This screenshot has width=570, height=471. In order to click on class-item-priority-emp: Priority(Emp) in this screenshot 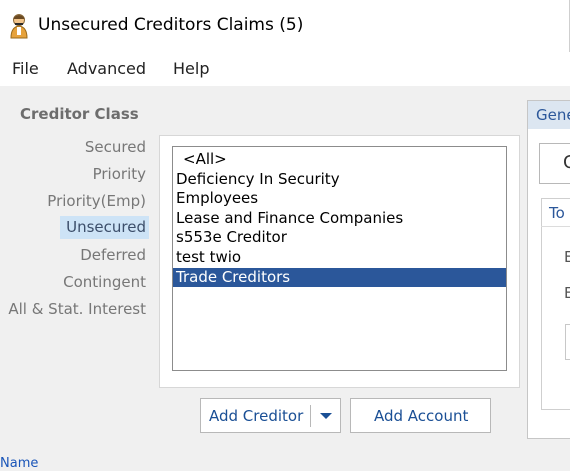, I will do `click(95, 201)`.